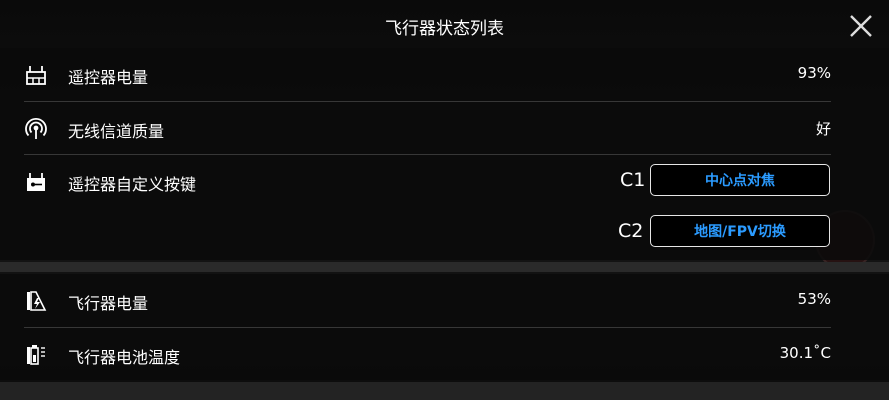 The image size is (889, 400). I want to click on signal-quality-row: 无线信道质量 好, so click(444, 128).